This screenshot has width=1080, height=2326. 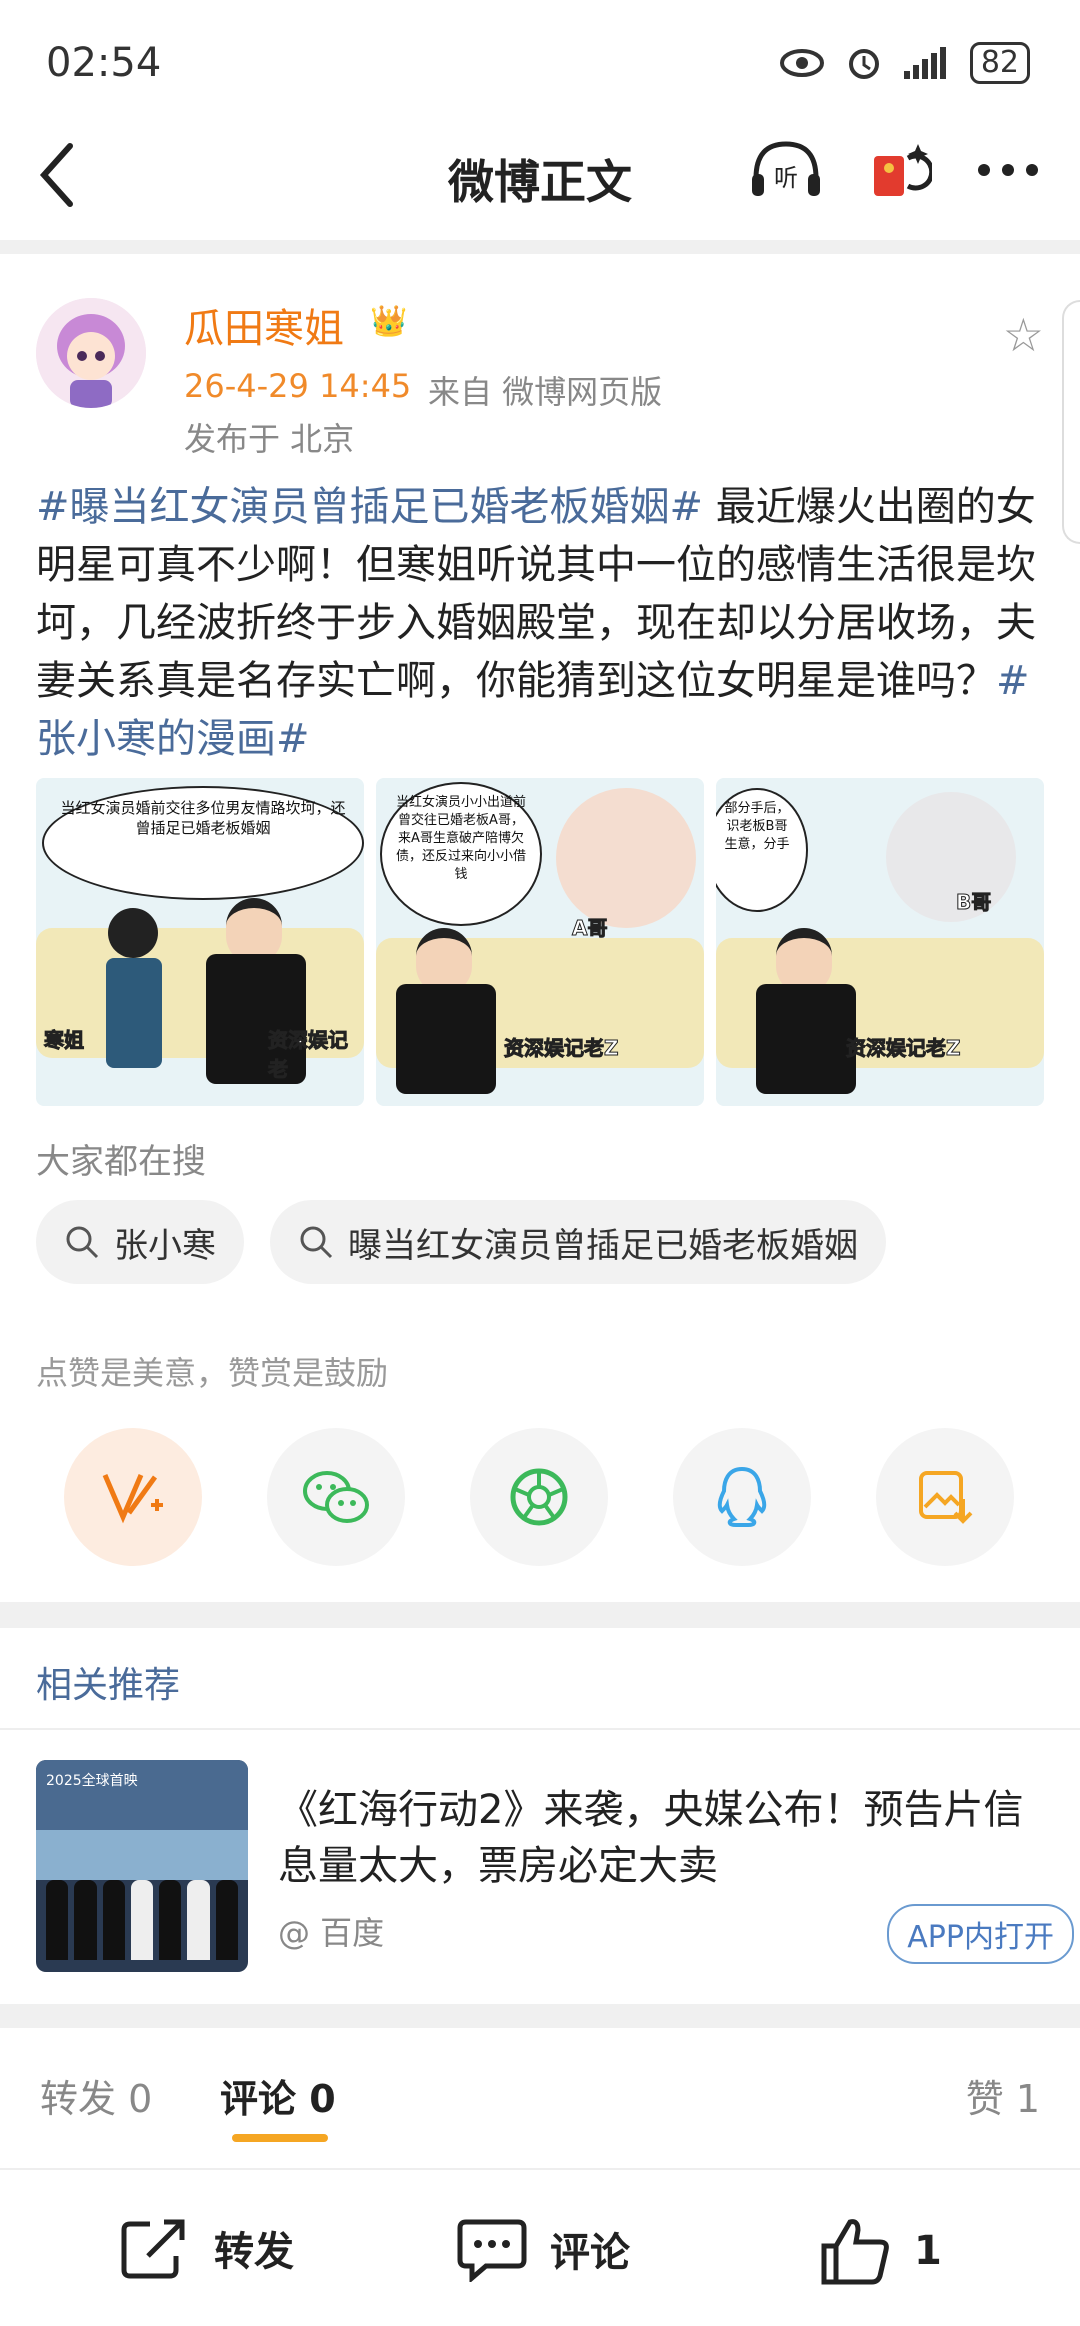 What do you see at coordinates (980, 1934) in the screenshot?
I see `open-in-app-button: APP内打开` at bounding box center [980, 1934].